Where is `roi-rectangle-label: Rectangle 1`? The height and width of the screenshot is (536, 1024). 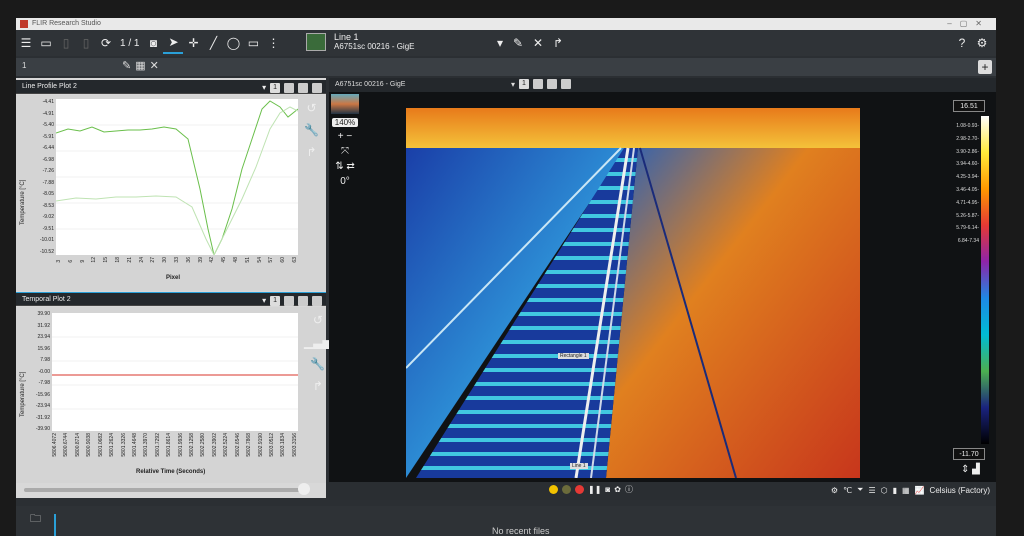
roi-rectangle-label: Rectangle 1 is located at coordinates (573, 356).